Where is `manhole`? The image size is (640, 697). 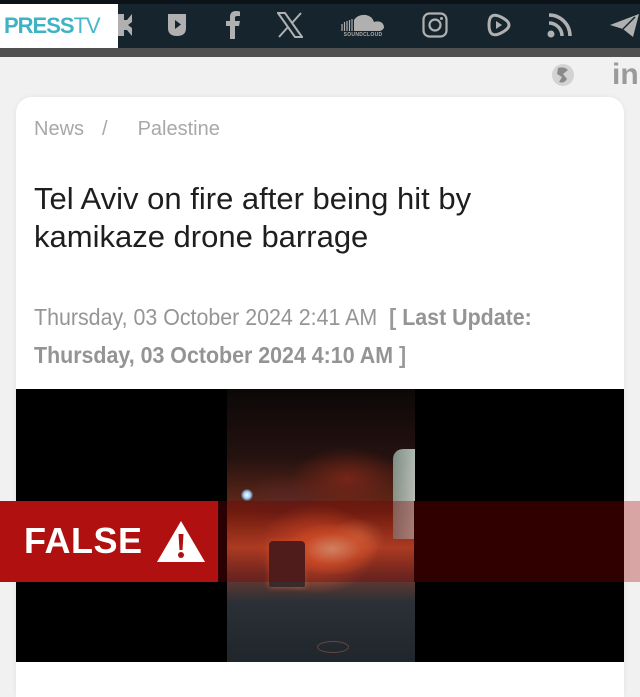 manhole is located at coordinates (333, 647).